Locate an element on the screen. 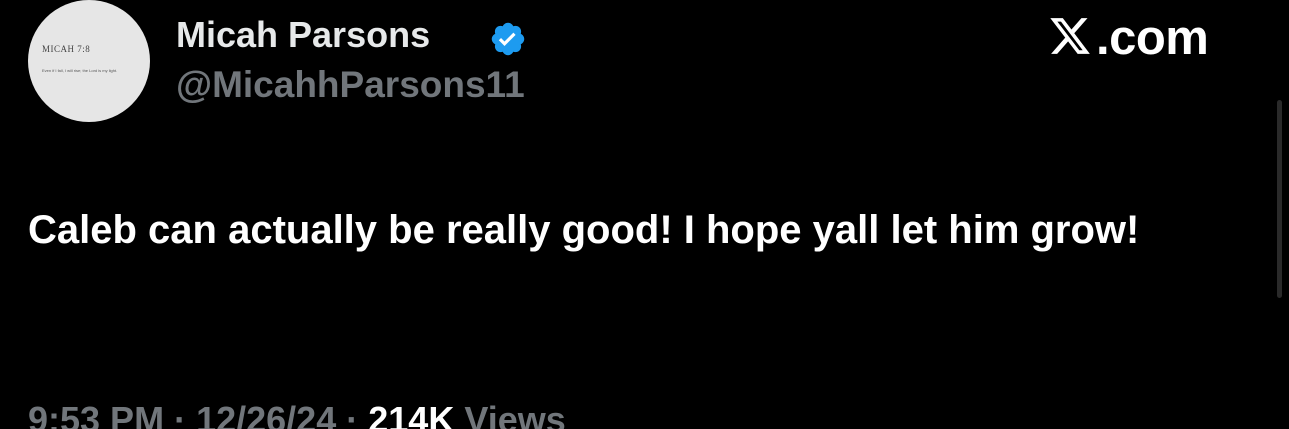 Image resolution: width=1289 pixels, height=429 pixels. views-count: 214K is located at coordinates (411, 414).